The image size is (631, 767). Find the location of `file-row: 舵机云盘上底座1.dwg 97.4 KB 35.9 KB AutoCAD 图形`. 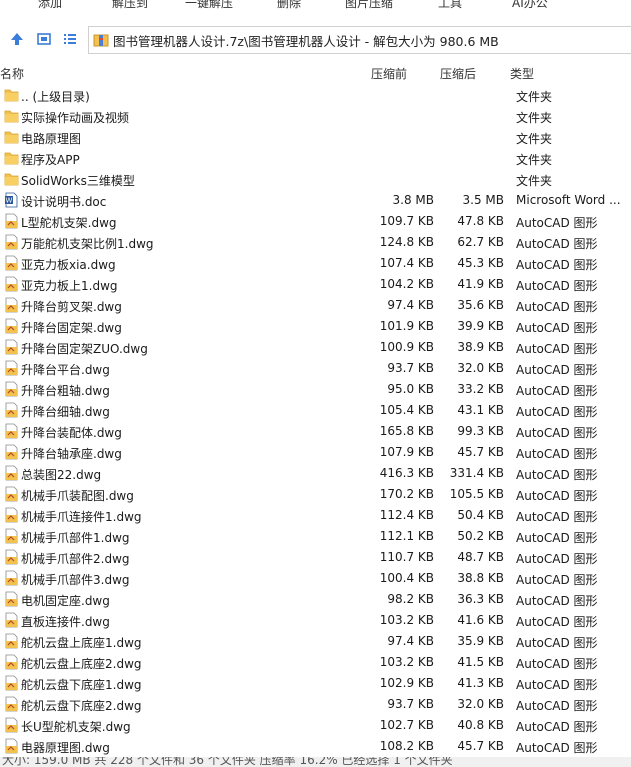

file-row: 舵机云盘上底座1.dwg 97.4 KB 35.9 KB AutoCAD 图形 is located at coordinates (315, 641).